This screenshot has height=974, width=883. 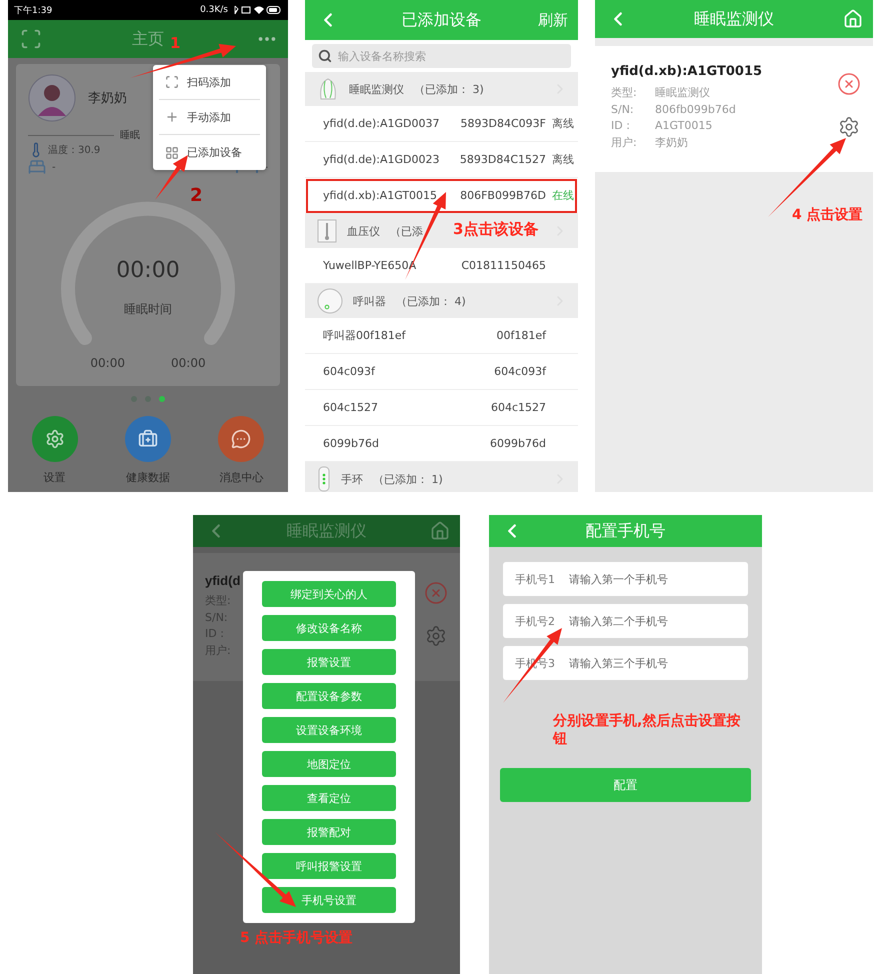 I want to click on device-name: yfid(d.de):A1GD0023, so click(x=381, y=159).